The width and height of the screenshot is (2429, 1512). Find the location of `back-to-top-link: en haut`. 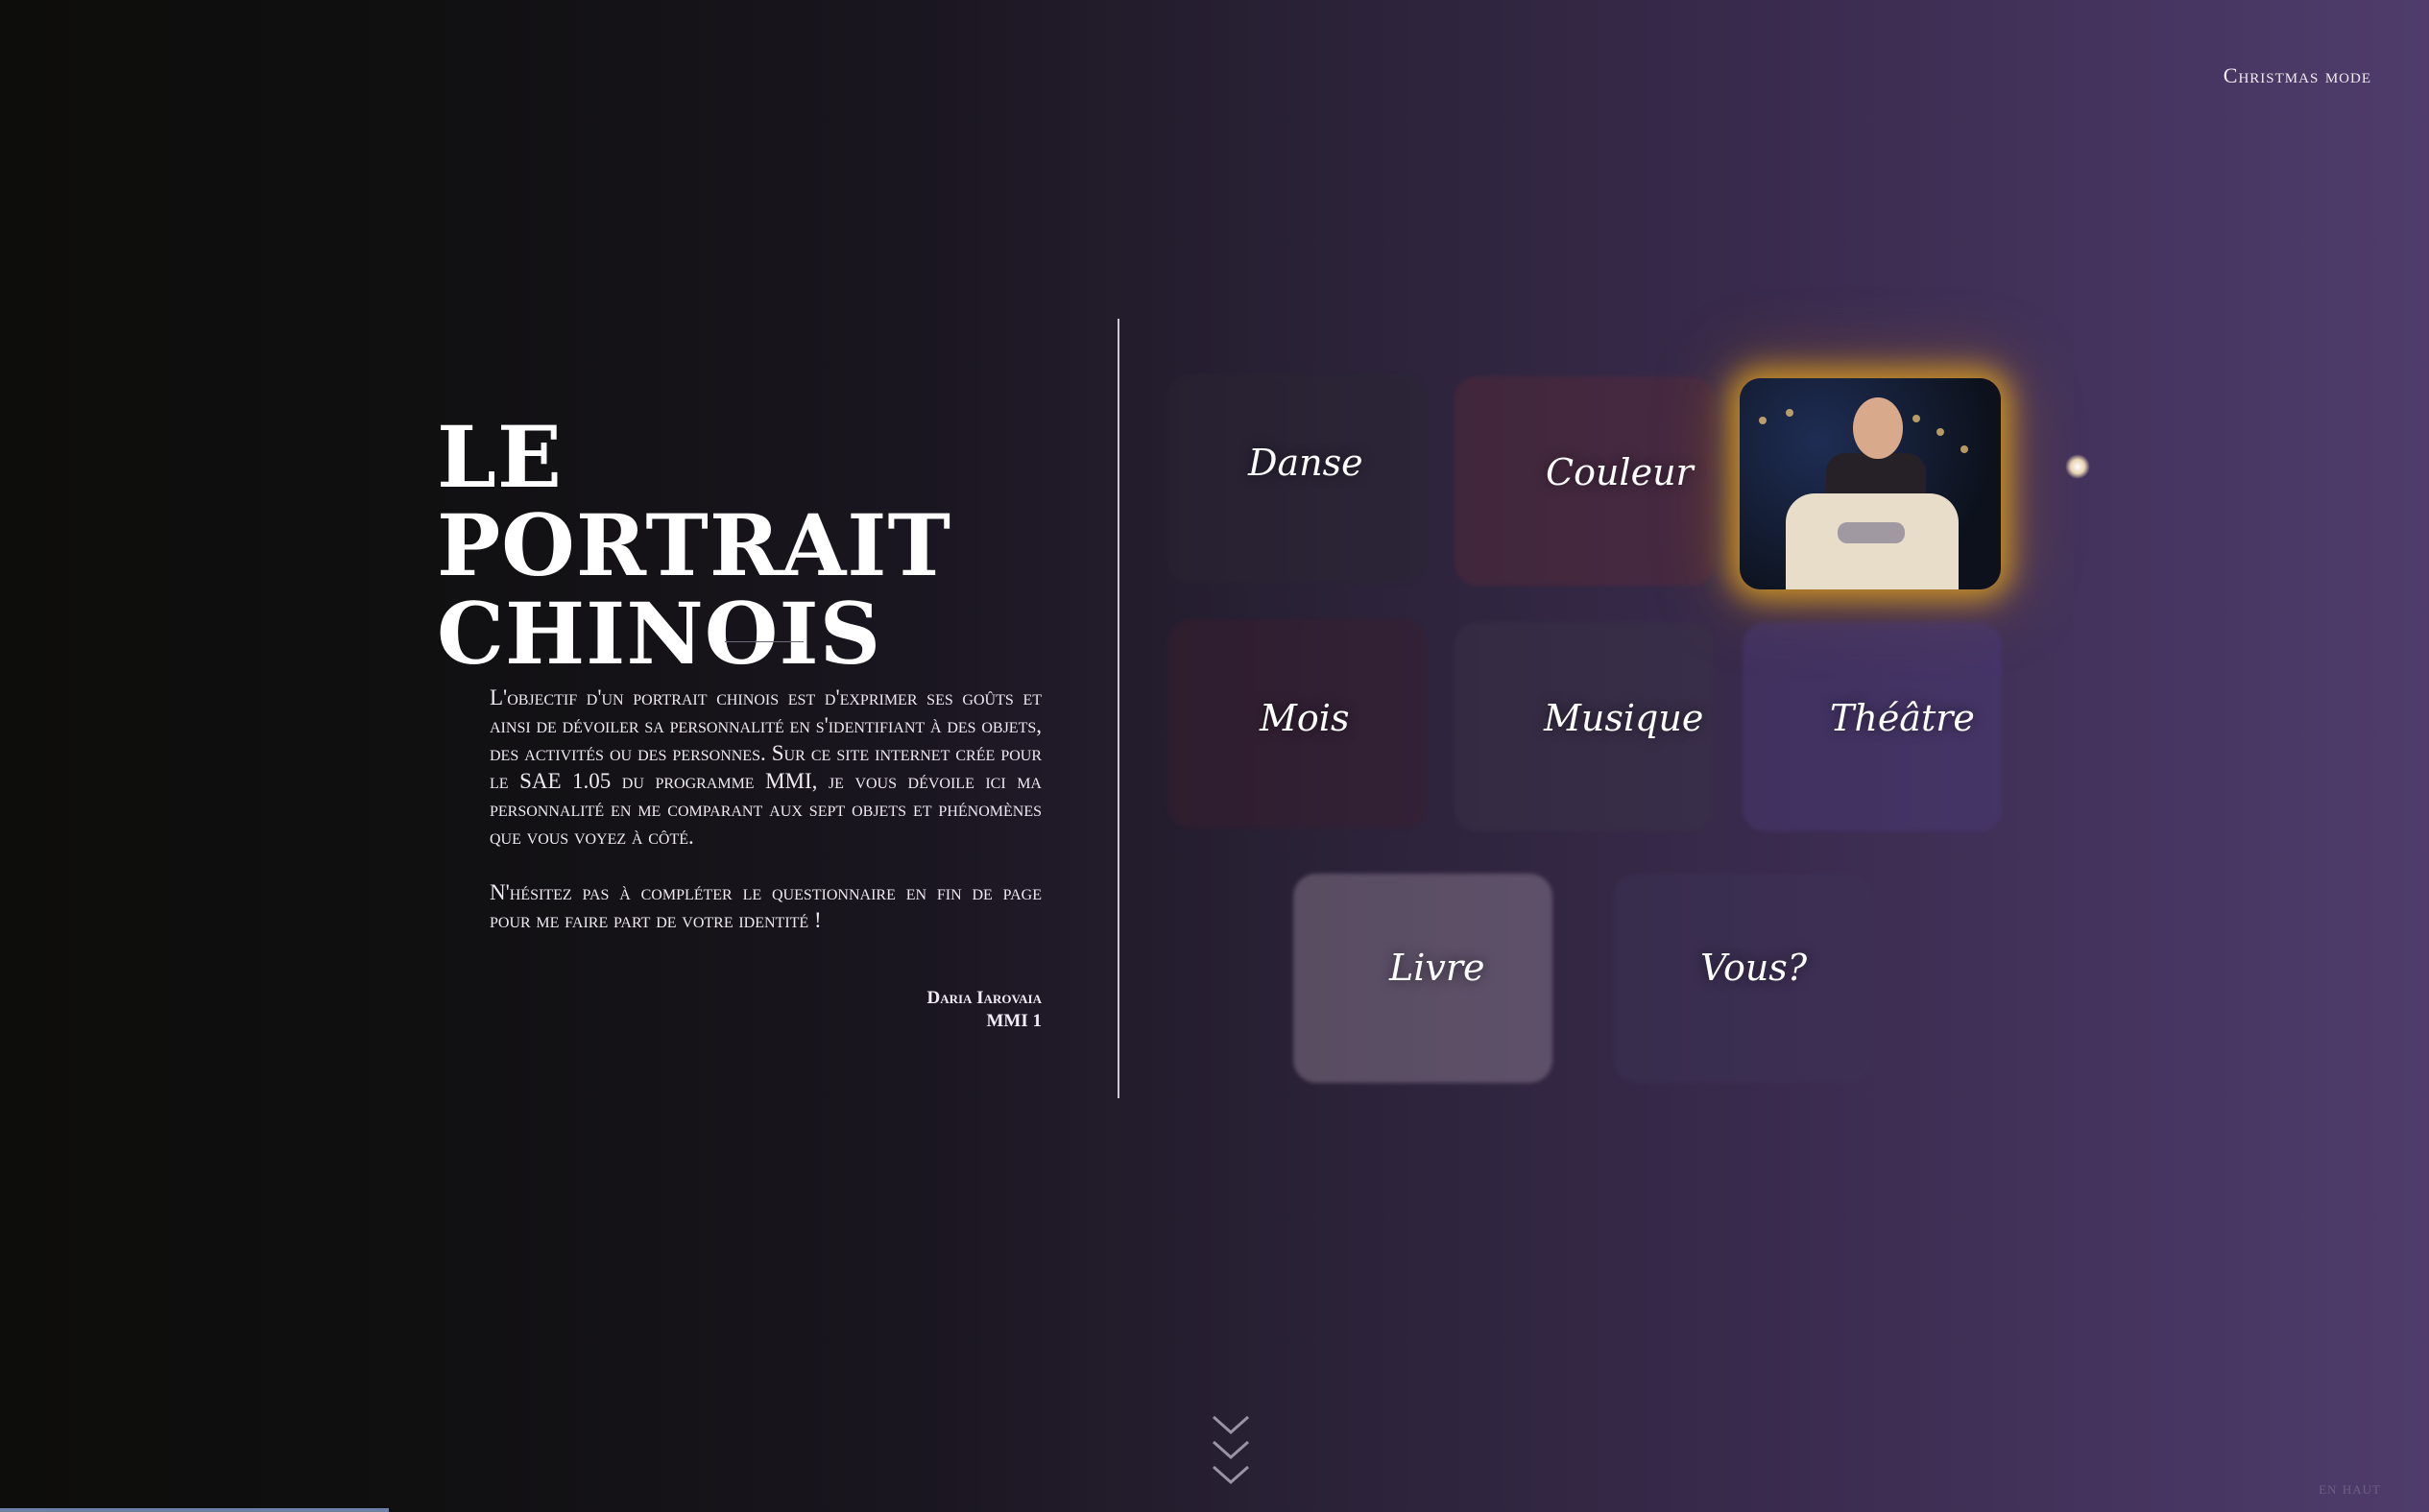

back-to-top-link: en haut is located at coordinates (2350, 1488).